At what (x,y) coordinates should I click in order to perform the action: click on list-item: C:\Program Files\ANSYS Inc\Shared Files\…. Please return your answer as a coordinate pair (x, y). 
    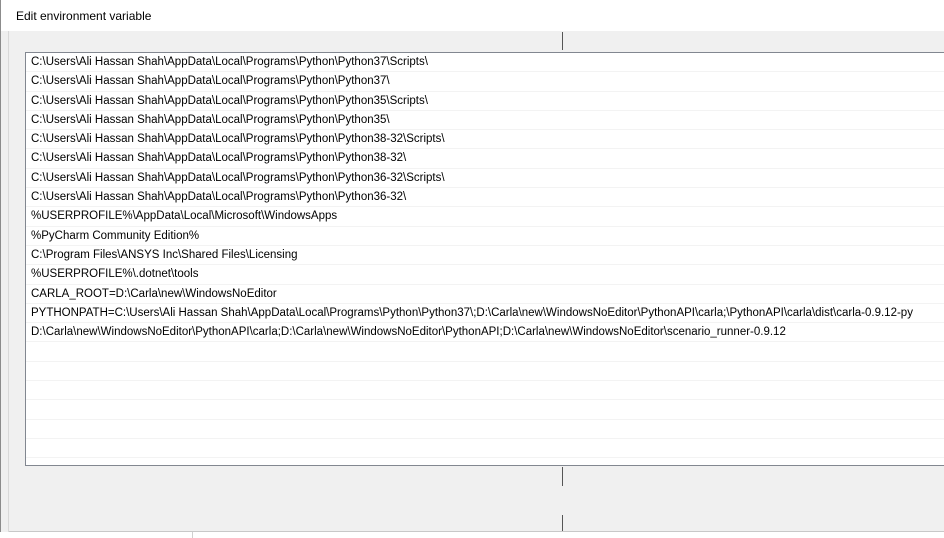
    Looking at the image, I should click on (485, 256).